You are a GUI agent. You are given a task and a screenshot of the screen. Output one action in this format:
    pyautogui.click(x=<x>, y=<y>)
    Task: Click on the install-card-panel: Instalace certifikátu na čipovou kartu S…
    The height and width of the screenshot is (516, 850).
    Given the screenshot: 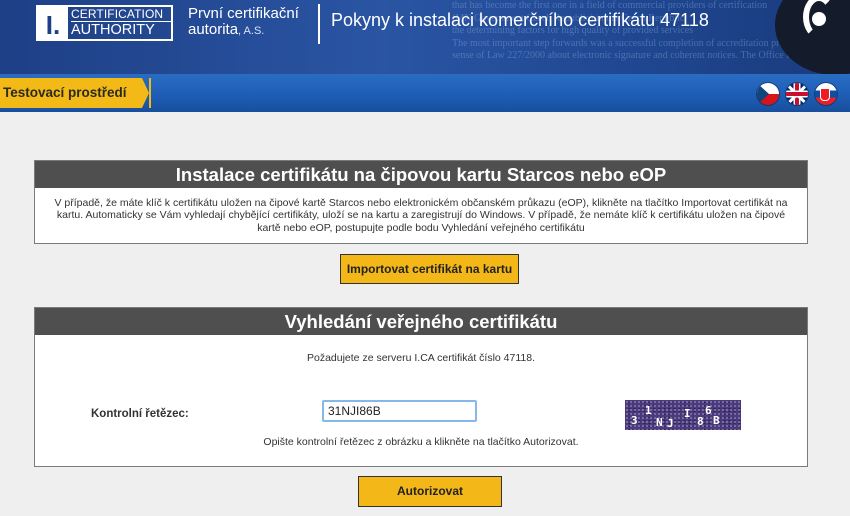 What is the action you would take?
    pyautogui.click(x=421, y=202)
    